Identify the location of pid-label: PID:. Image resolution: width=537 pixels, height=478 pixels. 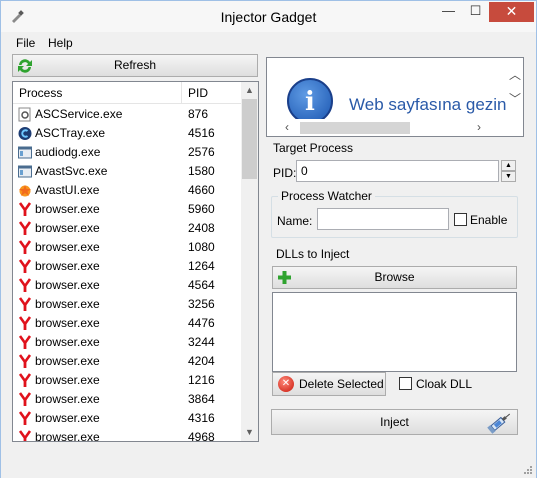
(285, 173).